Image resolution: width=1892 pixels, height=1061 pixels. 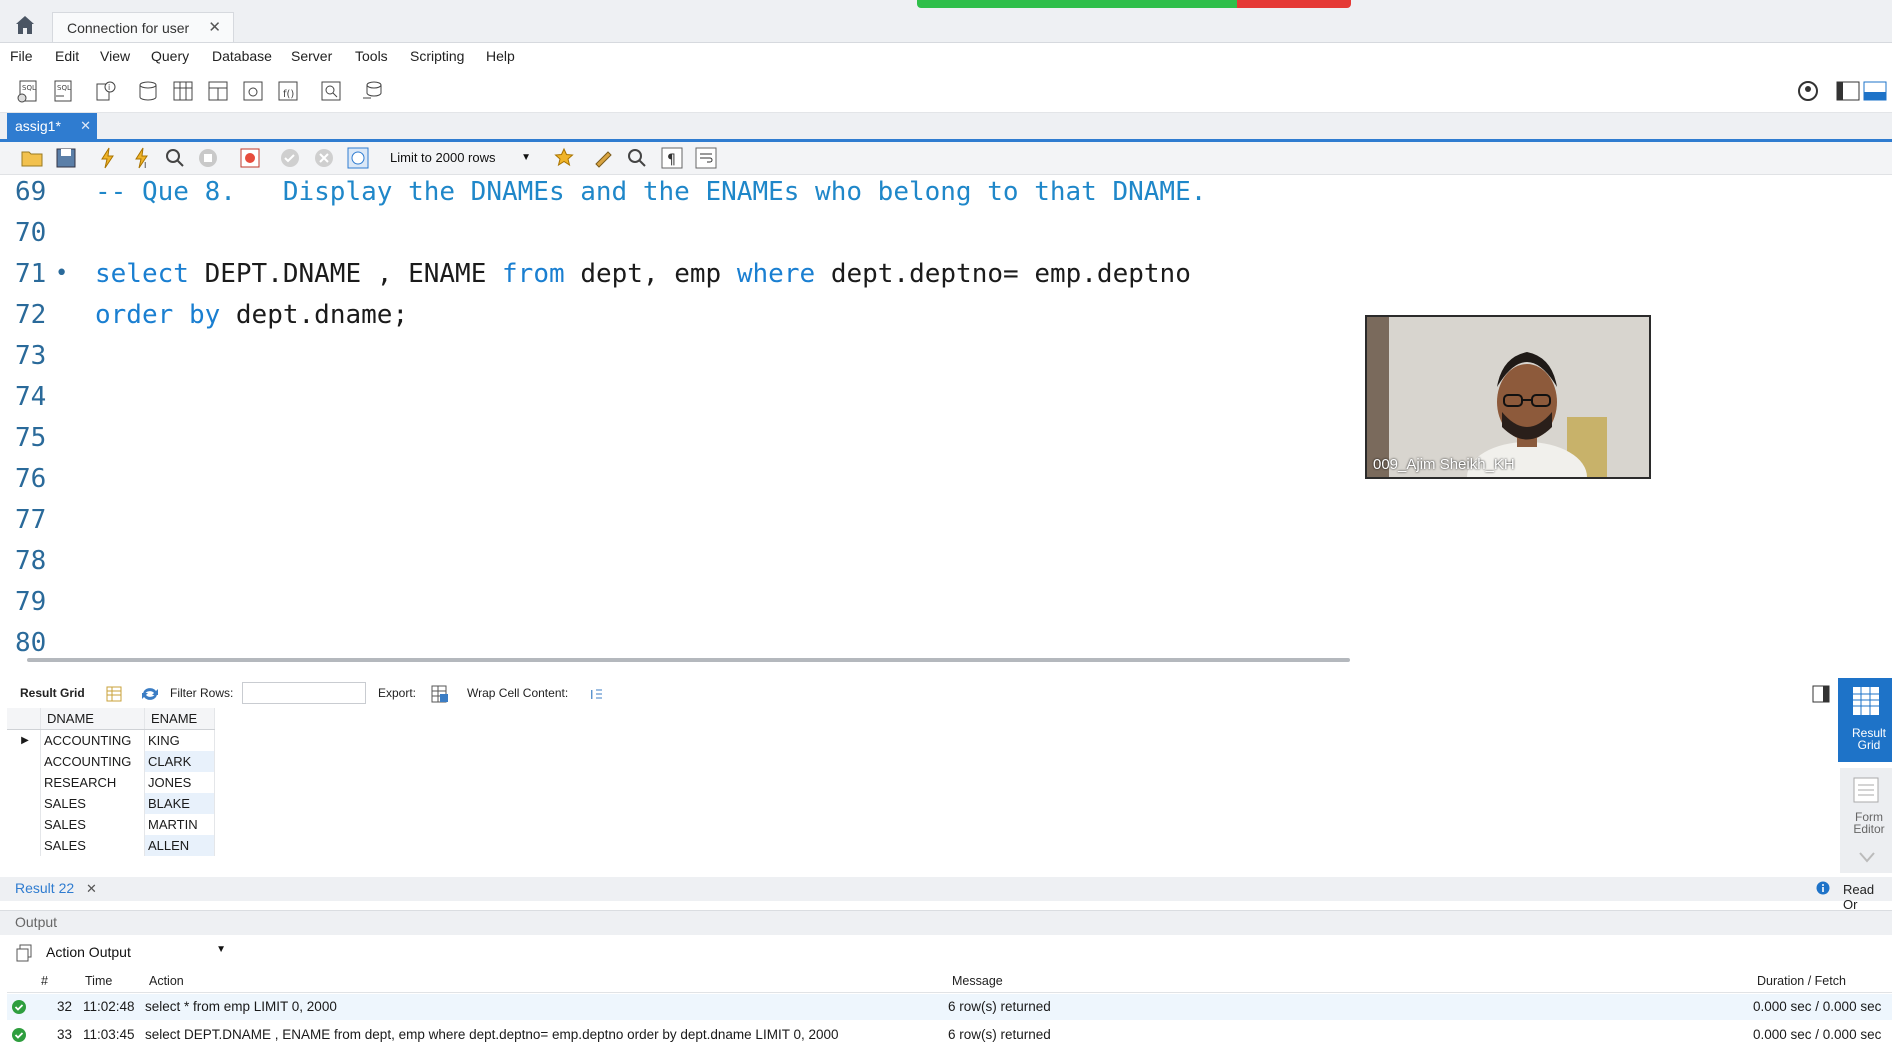 What do you see at coordinates (533, 274) in the screenshot?
I see `sql-keyword: from` at bounding box center [533, 274].